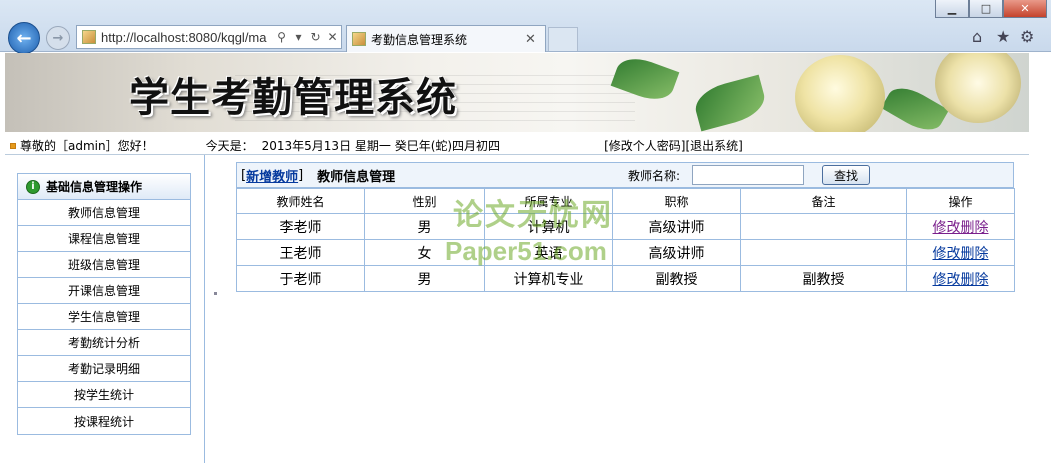  I want to click on date-text: 2013年5月13日 星期一 癸巳年(蛇)四月初四, so click(381, 146).